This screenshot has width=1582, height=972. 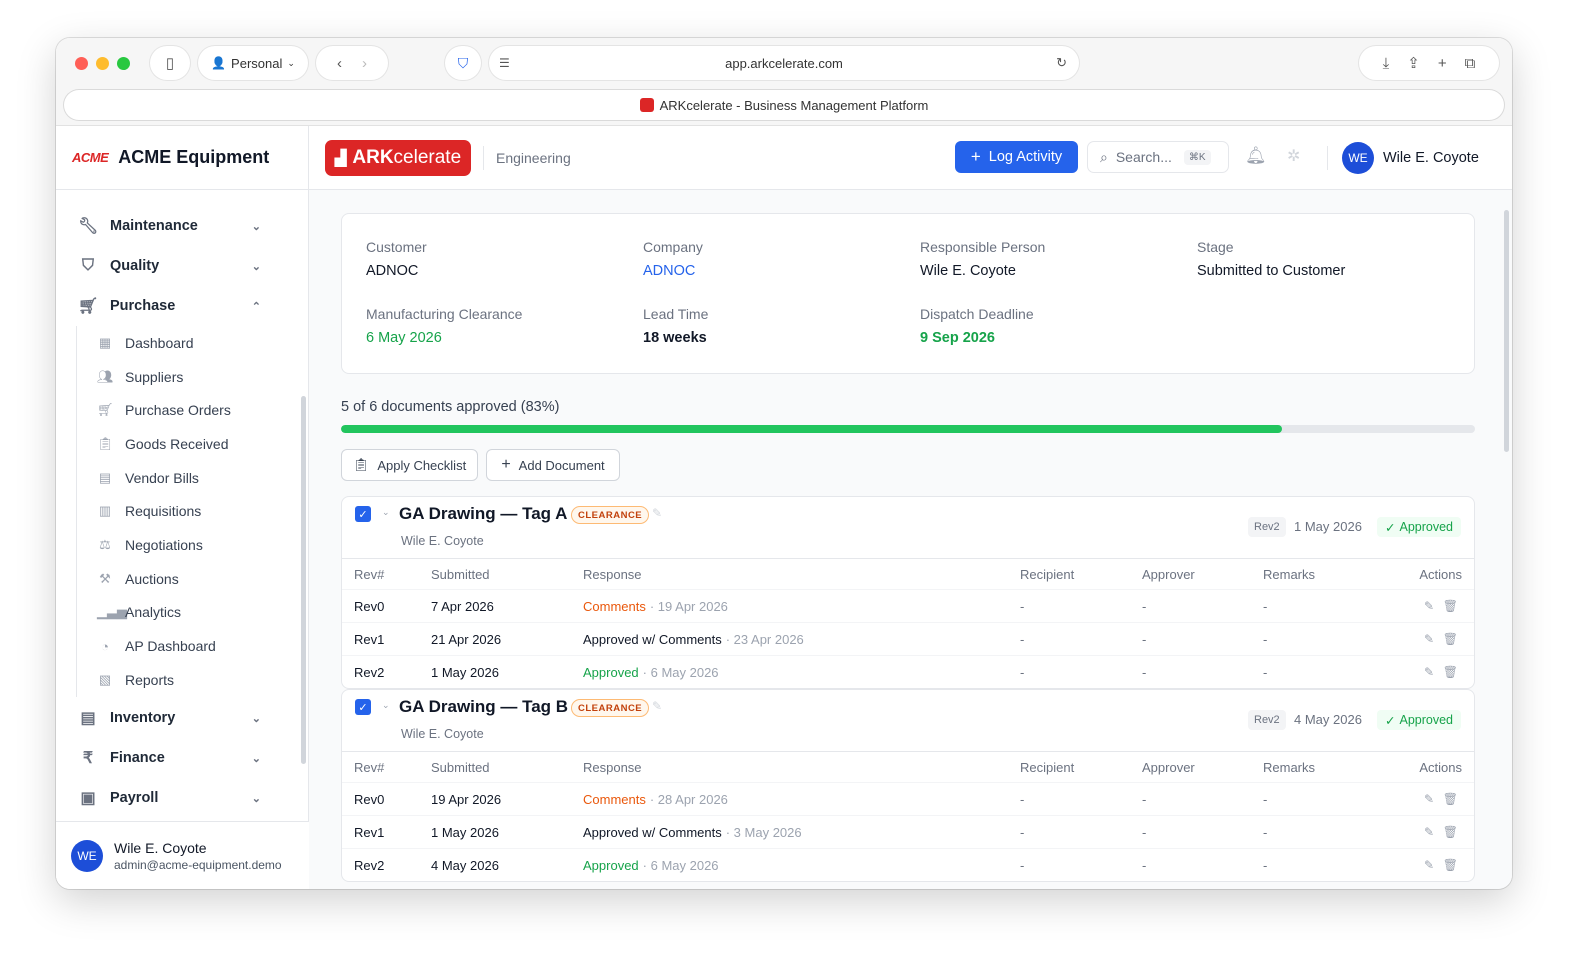 I want to click on address-bar: ☰ app.arkcelerate.com ↻, so click(x=784, y=63).